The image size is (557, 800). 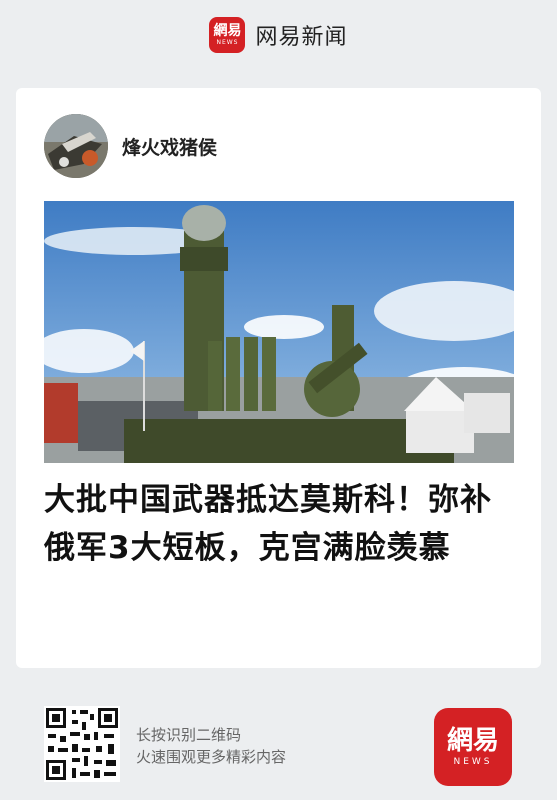 I want to click on qr-caption-line1: 长按识别二维码, so click(x=189, y=735).